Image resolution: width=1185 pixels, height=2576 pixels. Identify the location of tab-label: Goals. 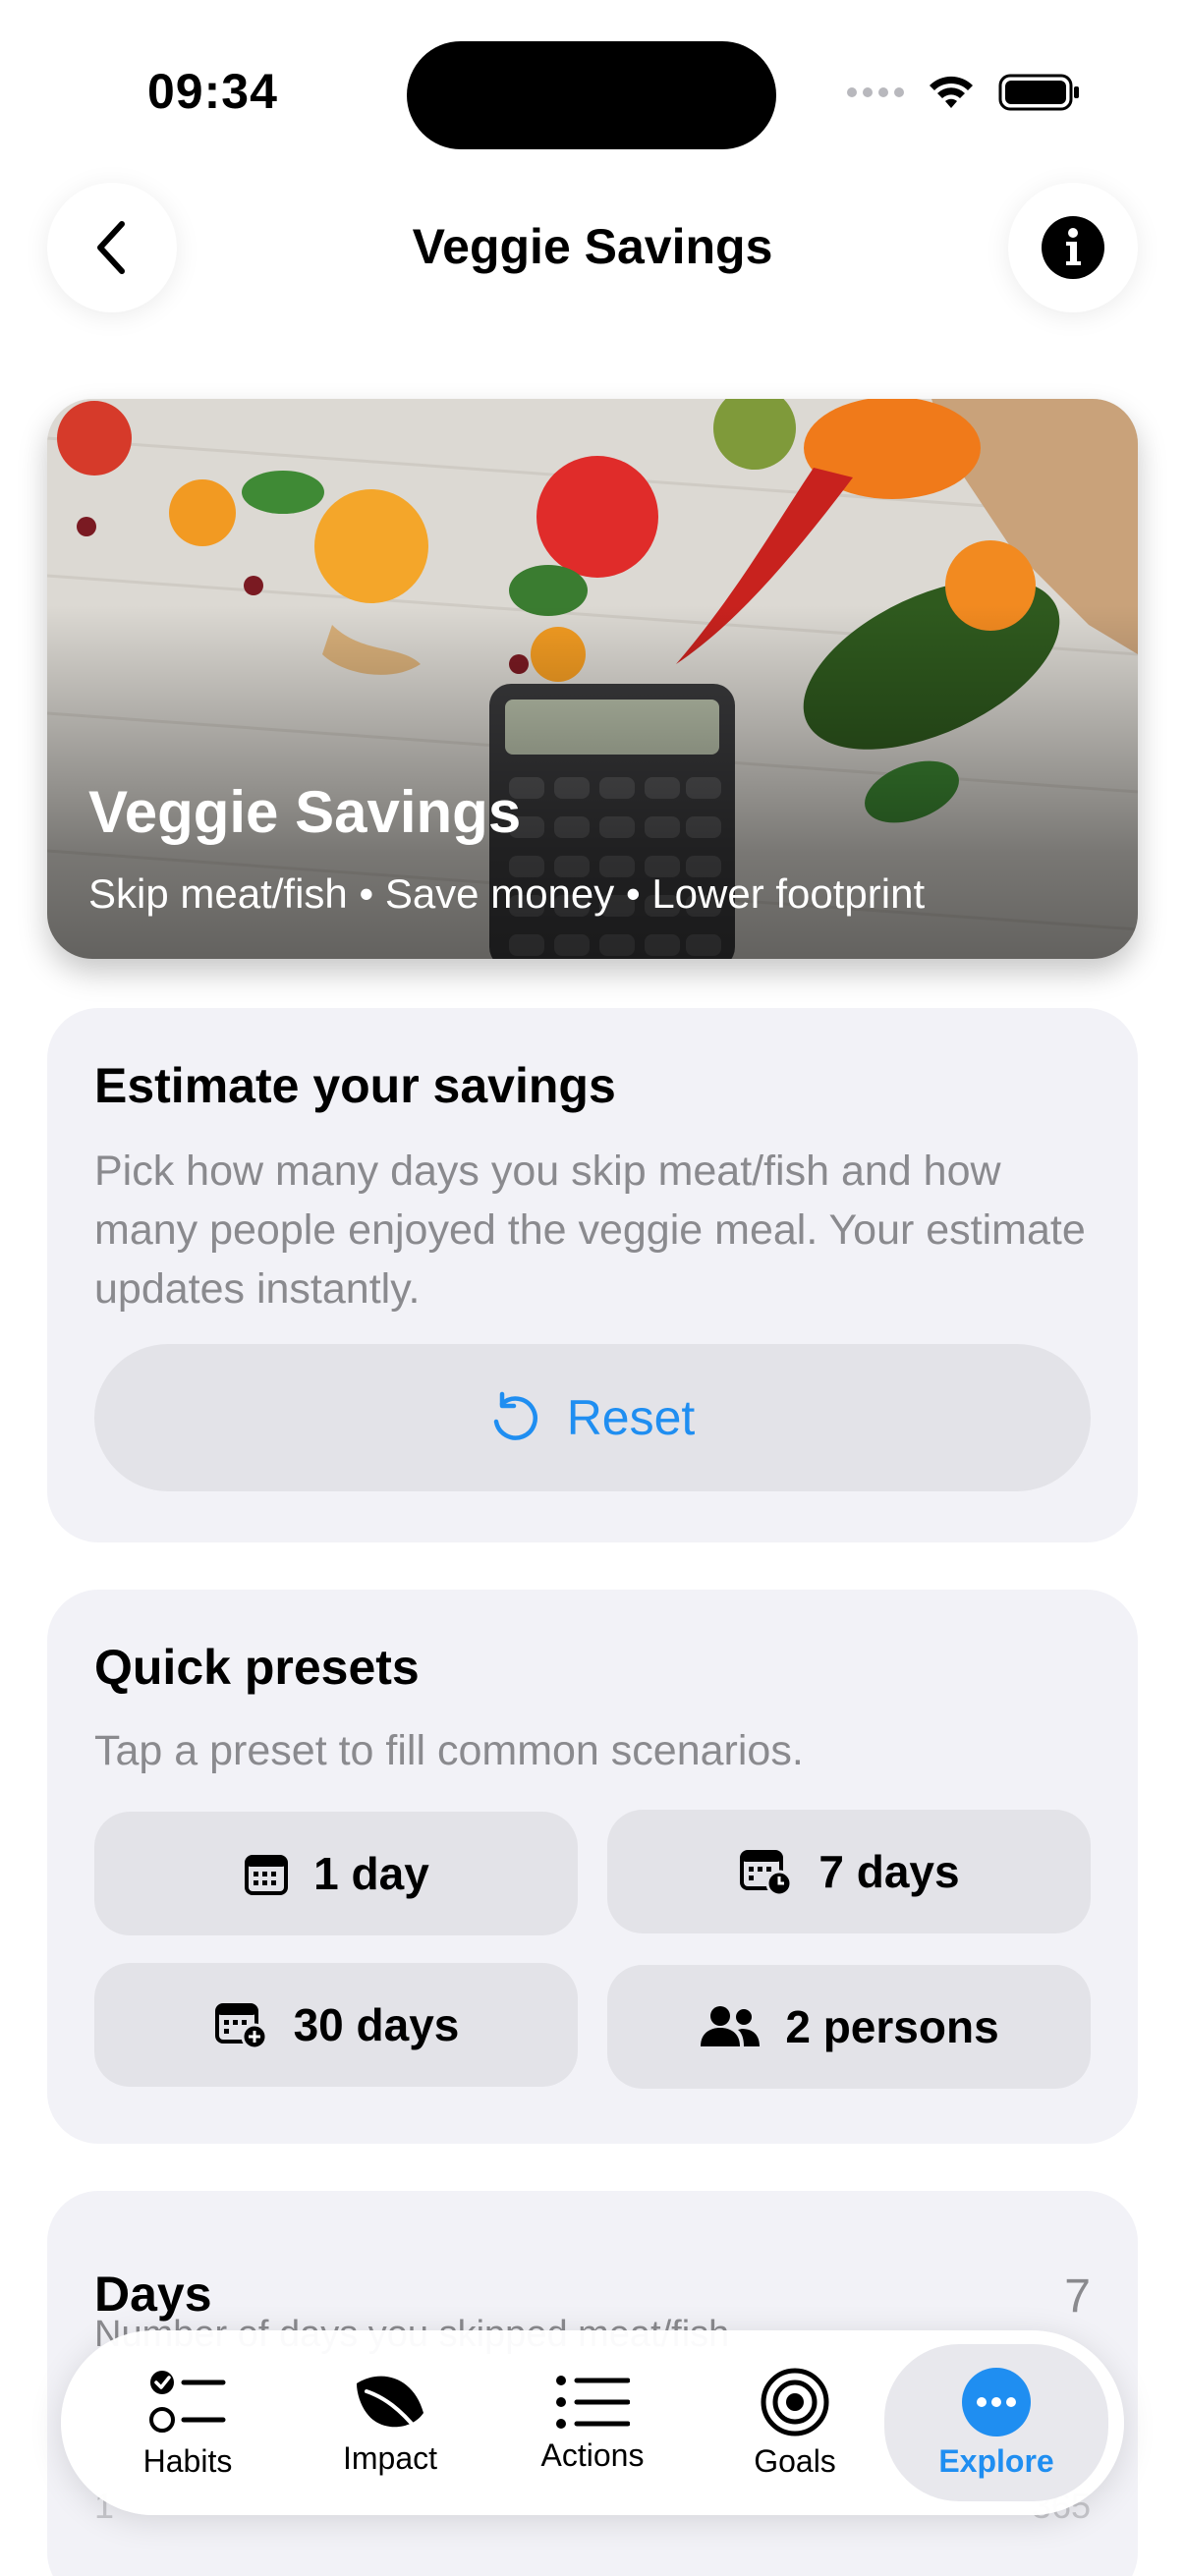
(795, 2460).